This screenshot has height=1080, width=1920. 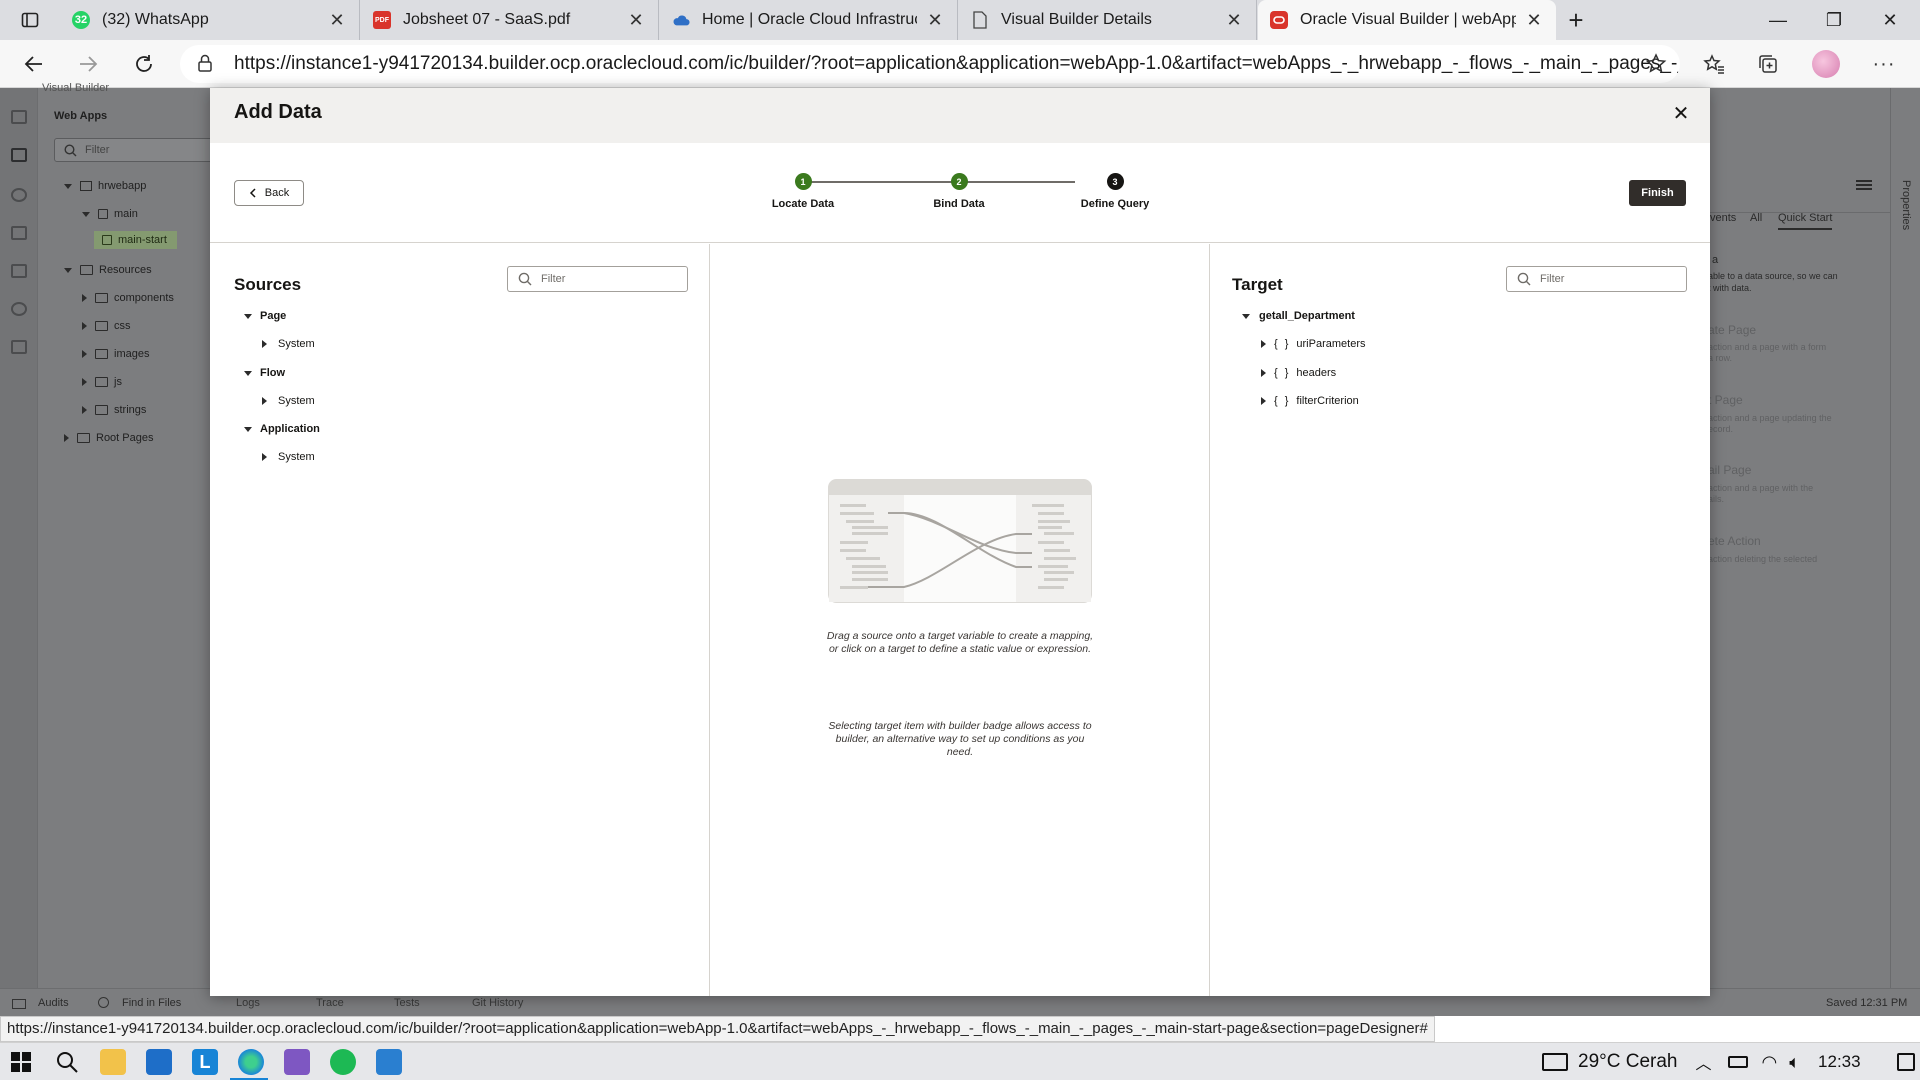 I want to click on mobile-apps-icon, so click(x=19, y=117).